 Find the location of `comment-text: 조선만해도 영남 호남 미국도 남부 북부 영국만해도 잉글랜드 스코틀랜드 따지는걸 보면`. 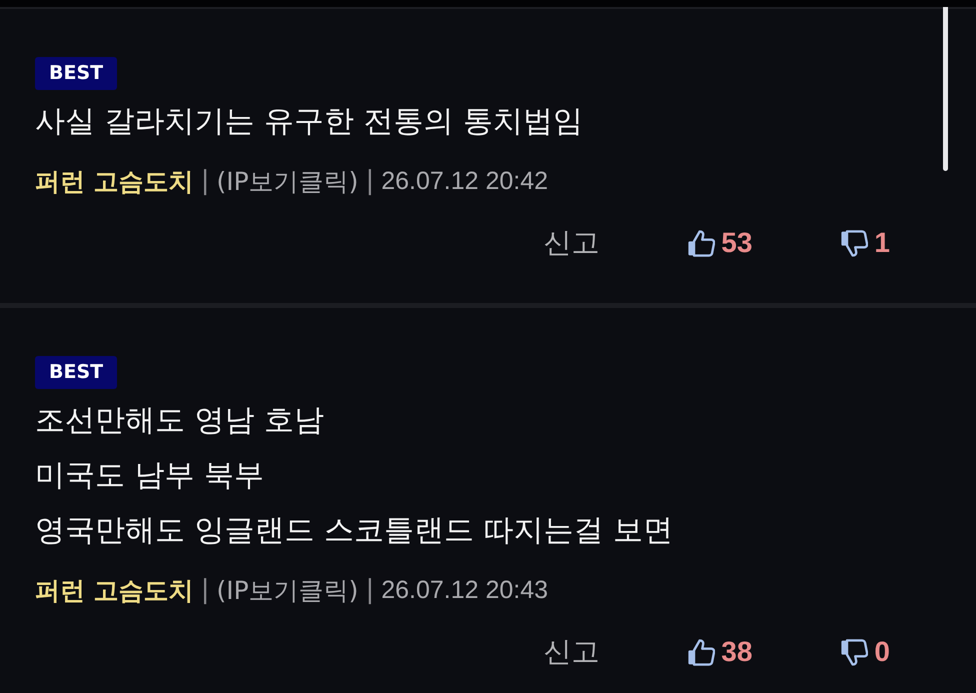

comment-text: 조선만해도 영남 호남 미국도 남부 북부 영국만해도 잉글랜드 스코틀랜드 따지는걸 보면 is located at coordinates (354, 476).